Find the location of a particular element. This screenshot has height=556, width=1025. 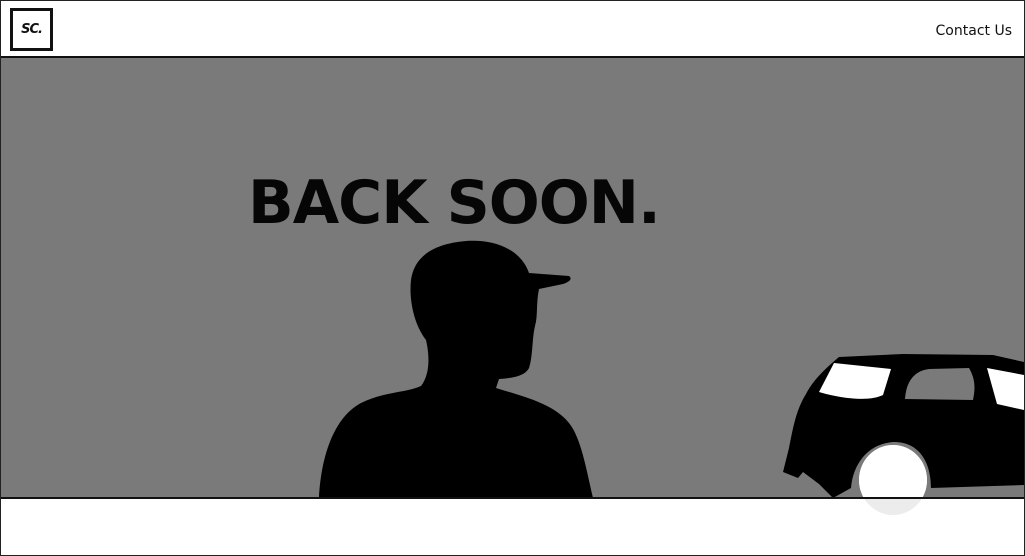

hero-divider is located at coordinates (512, 498).